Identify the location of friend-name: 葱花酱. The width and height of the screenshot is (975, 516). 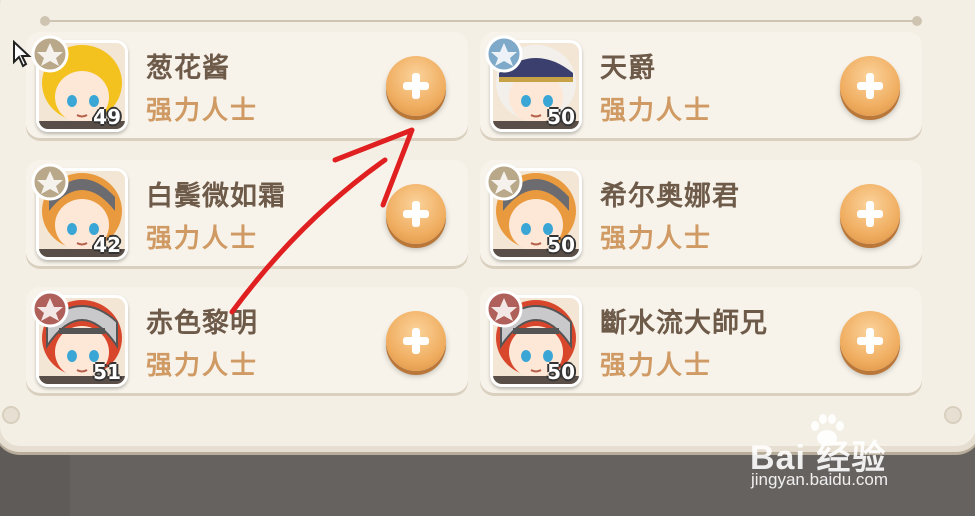
(188, 68).